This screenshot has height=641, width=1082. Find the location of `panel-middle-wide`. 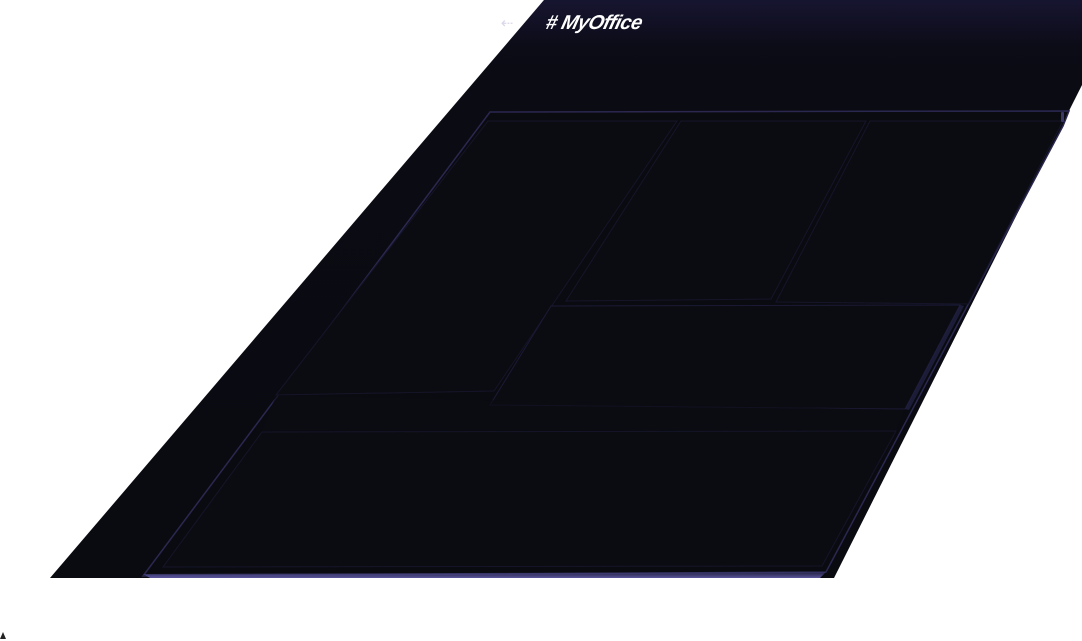

panel-middle-wide is located at coordinates (725, 357).